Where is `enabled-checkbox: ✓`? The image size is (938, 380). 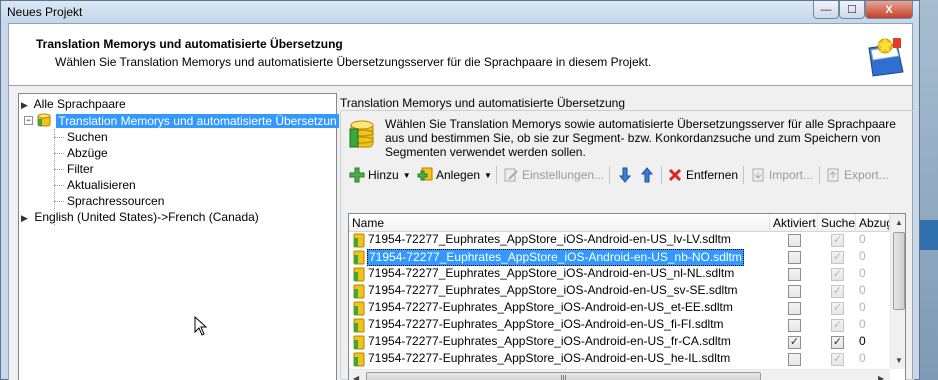 enabled-checkbox: ✓ is located at coordinates (794, 342).